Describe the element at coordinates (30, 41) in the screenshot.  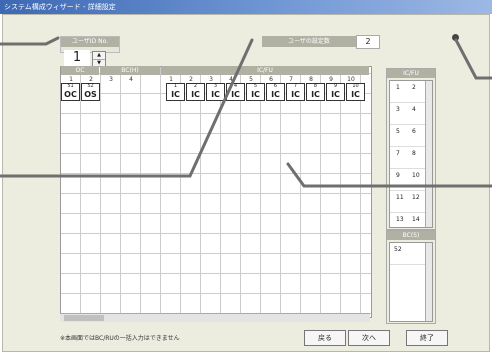
I see `callout-line-unit` at that location.